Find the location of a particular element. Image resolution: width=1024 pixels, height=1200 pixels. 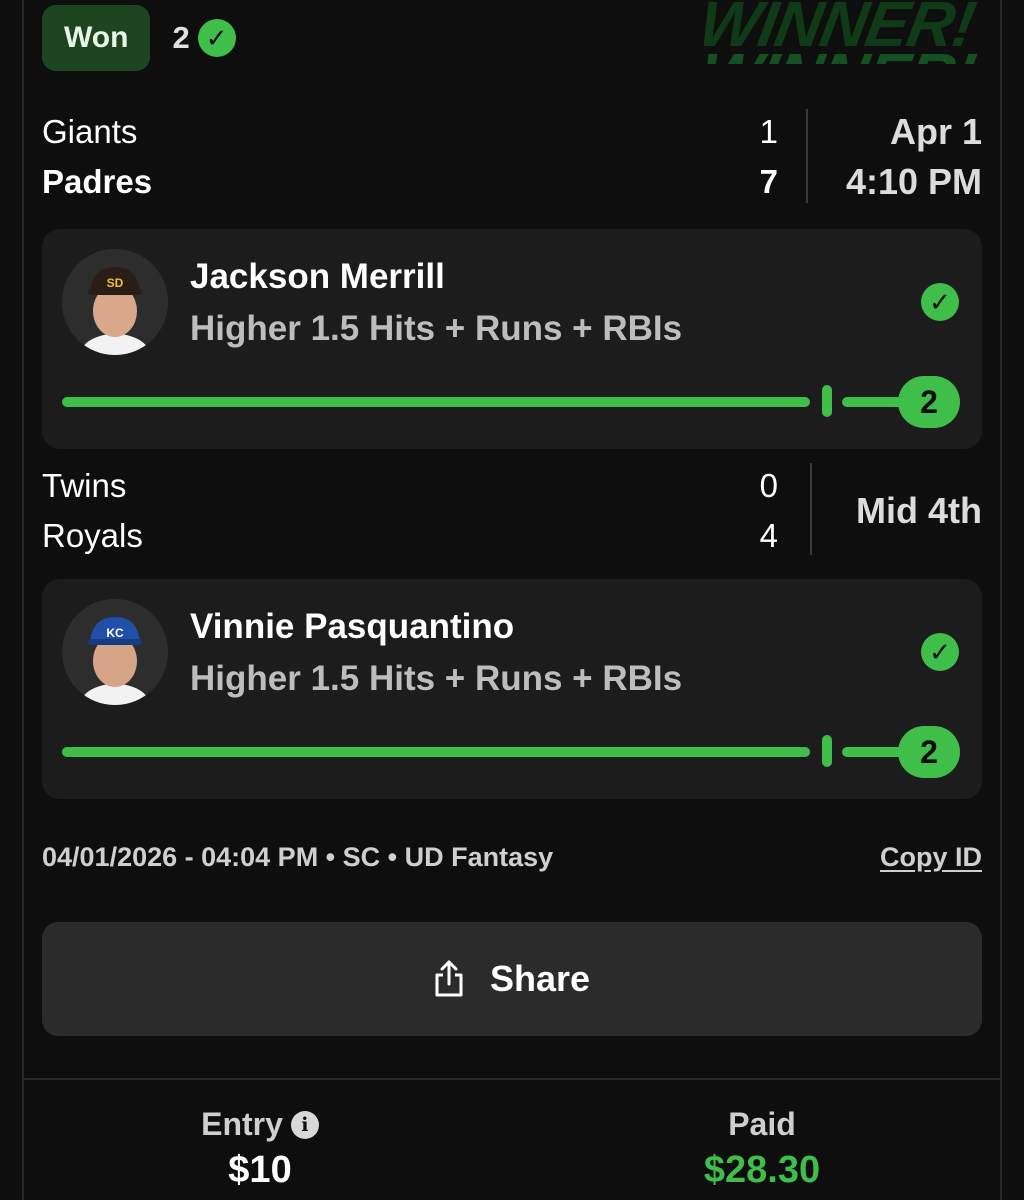

paid-value: $28.30 is located at coordinates (762, 1170).